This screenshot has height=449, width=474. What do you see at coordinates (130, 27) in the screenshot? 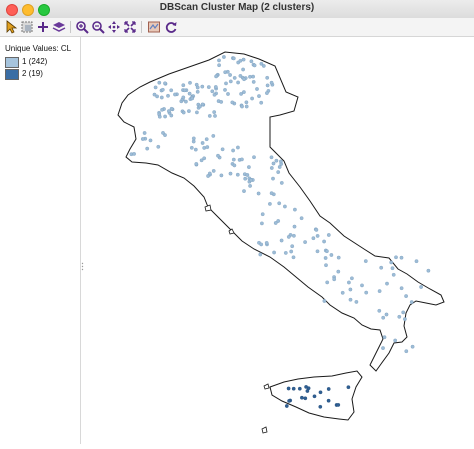
I see `full-extent-icon` at bounding box center [130, 27].